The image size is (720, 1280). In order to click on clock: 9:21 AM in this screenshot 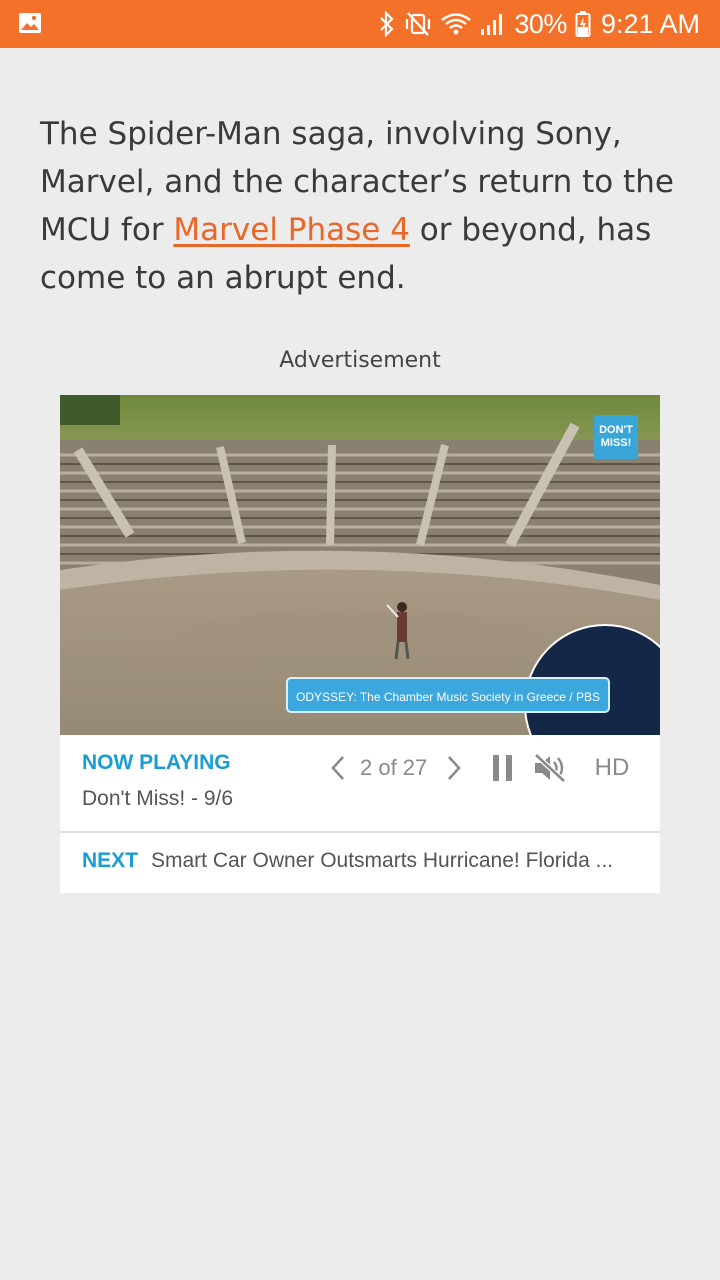, I will do `click(650, 23)`.